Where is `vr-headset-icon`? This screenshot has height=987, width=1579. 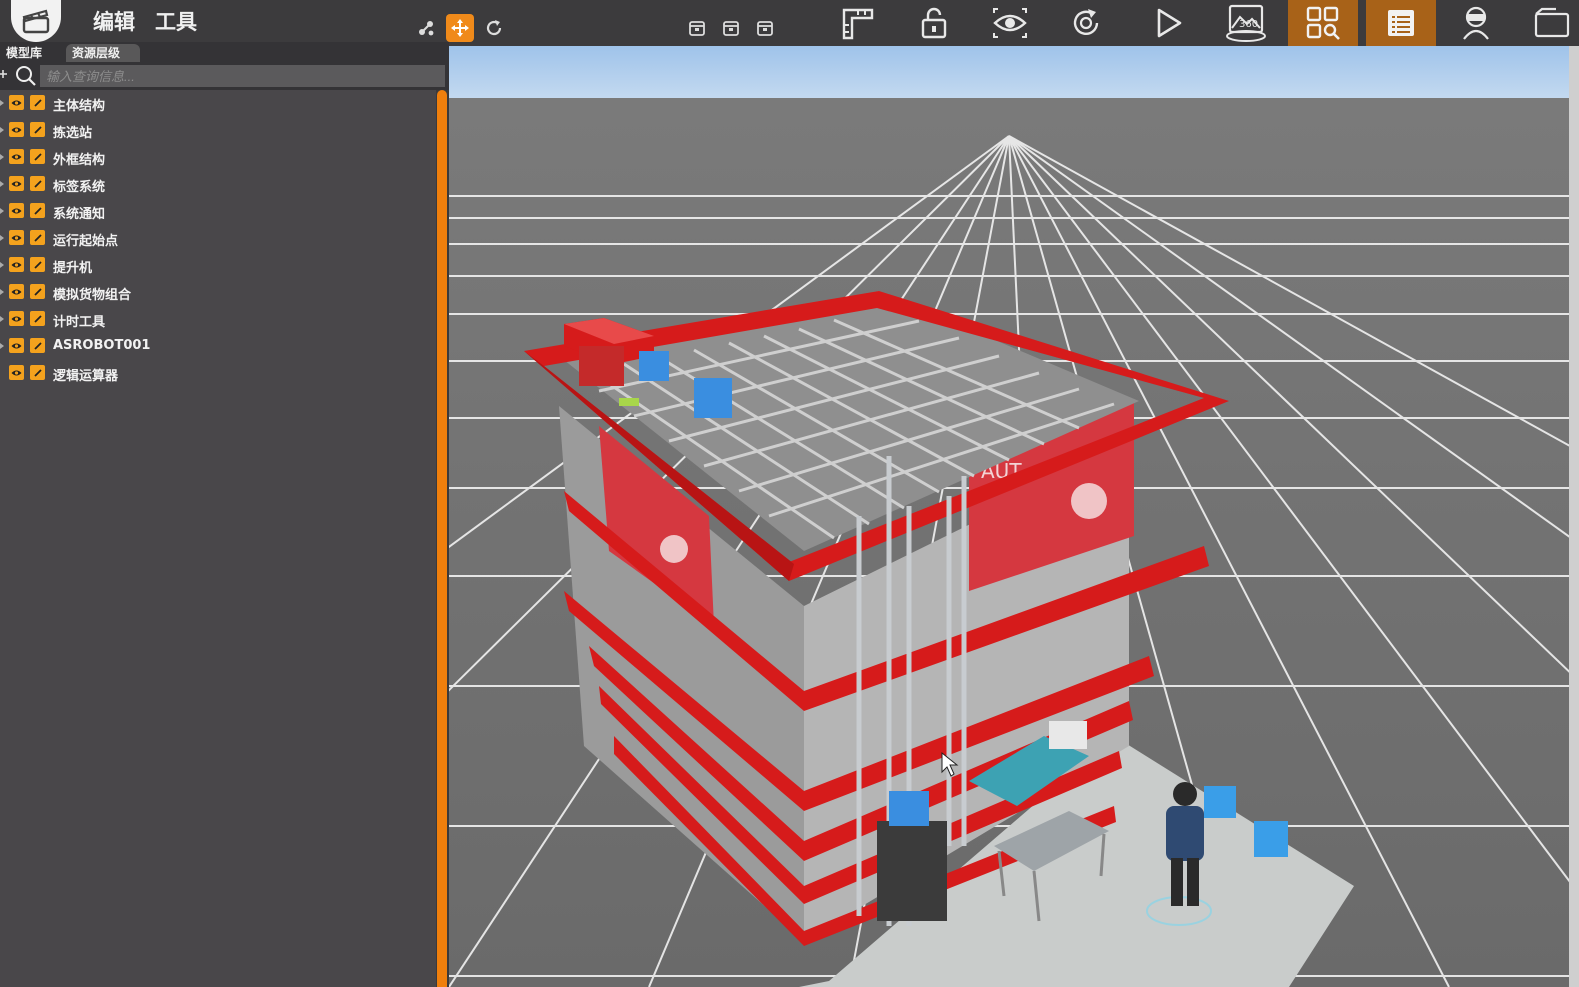
vr-headset-icon is located at coordinates (1476, 23).